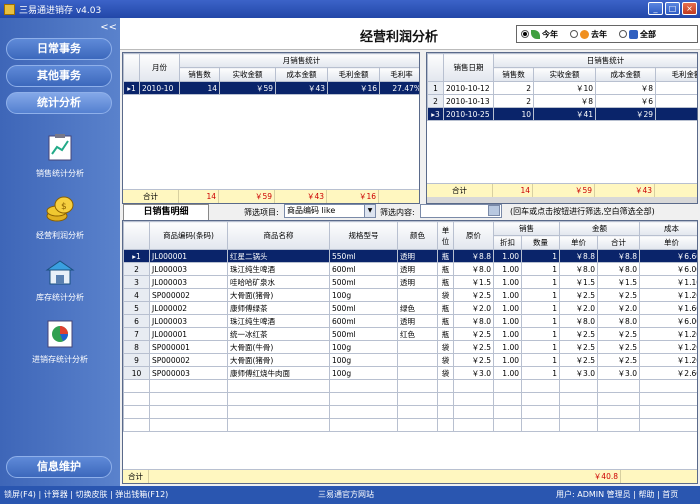 This screenshot has height=504, width=700. What do you see at coordinates (60, 173) in the screenshot?
I see `sidebar-item-label: 销售统计分析` at bounding box center [60, 173].